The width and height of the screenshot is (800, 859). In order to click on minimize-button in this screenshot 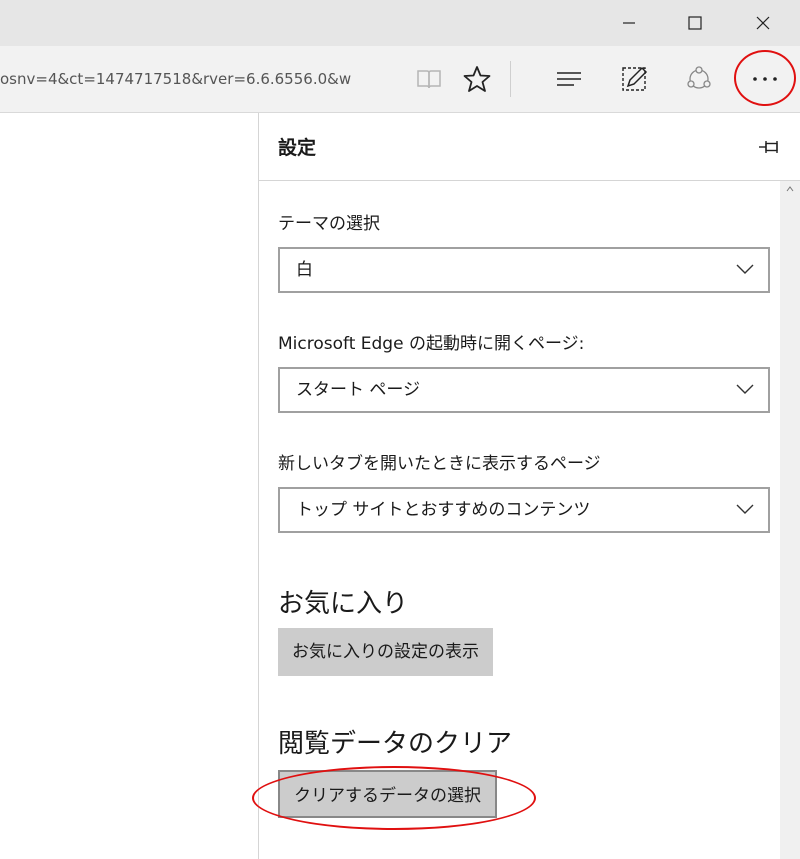, I will do `click(629, 23)`.